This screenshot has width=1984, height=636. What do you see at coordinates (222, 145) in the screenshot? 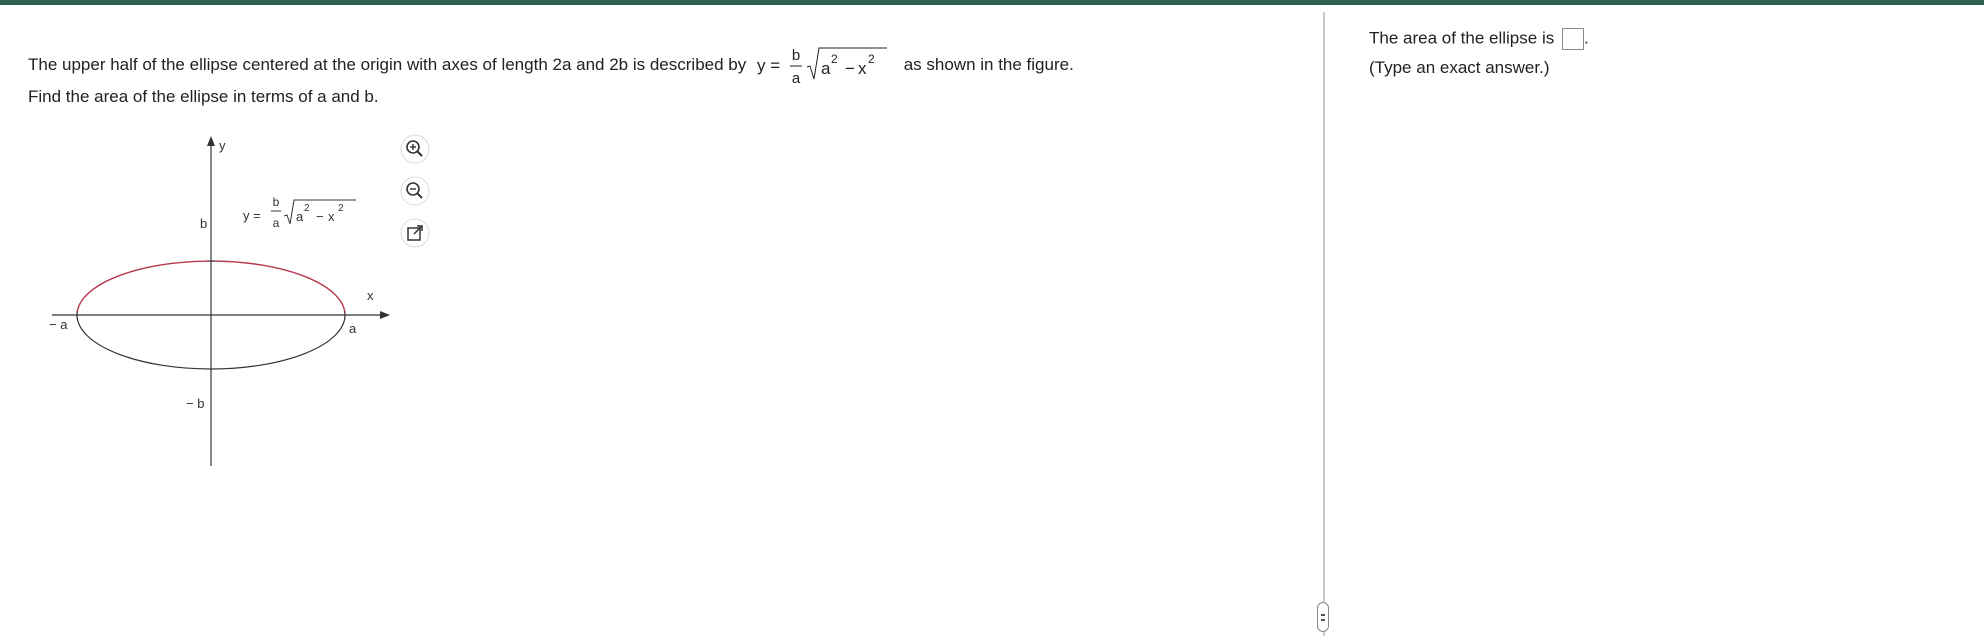
I see `y-axis-label: y` at bounding box center [222, 145].